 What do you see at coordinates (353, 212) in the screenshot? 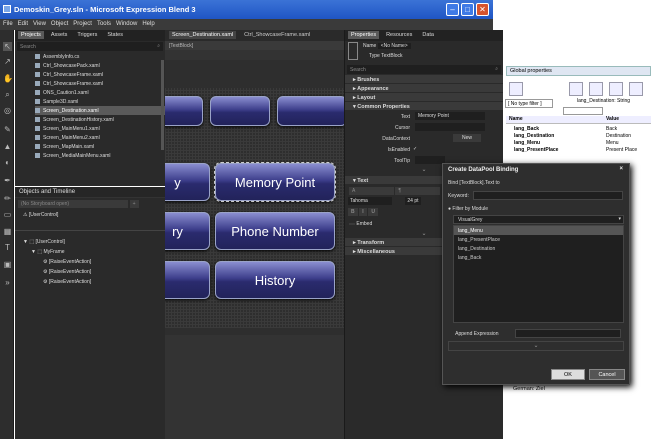
I see `bold-button: B` at bounding box center [353, 212].